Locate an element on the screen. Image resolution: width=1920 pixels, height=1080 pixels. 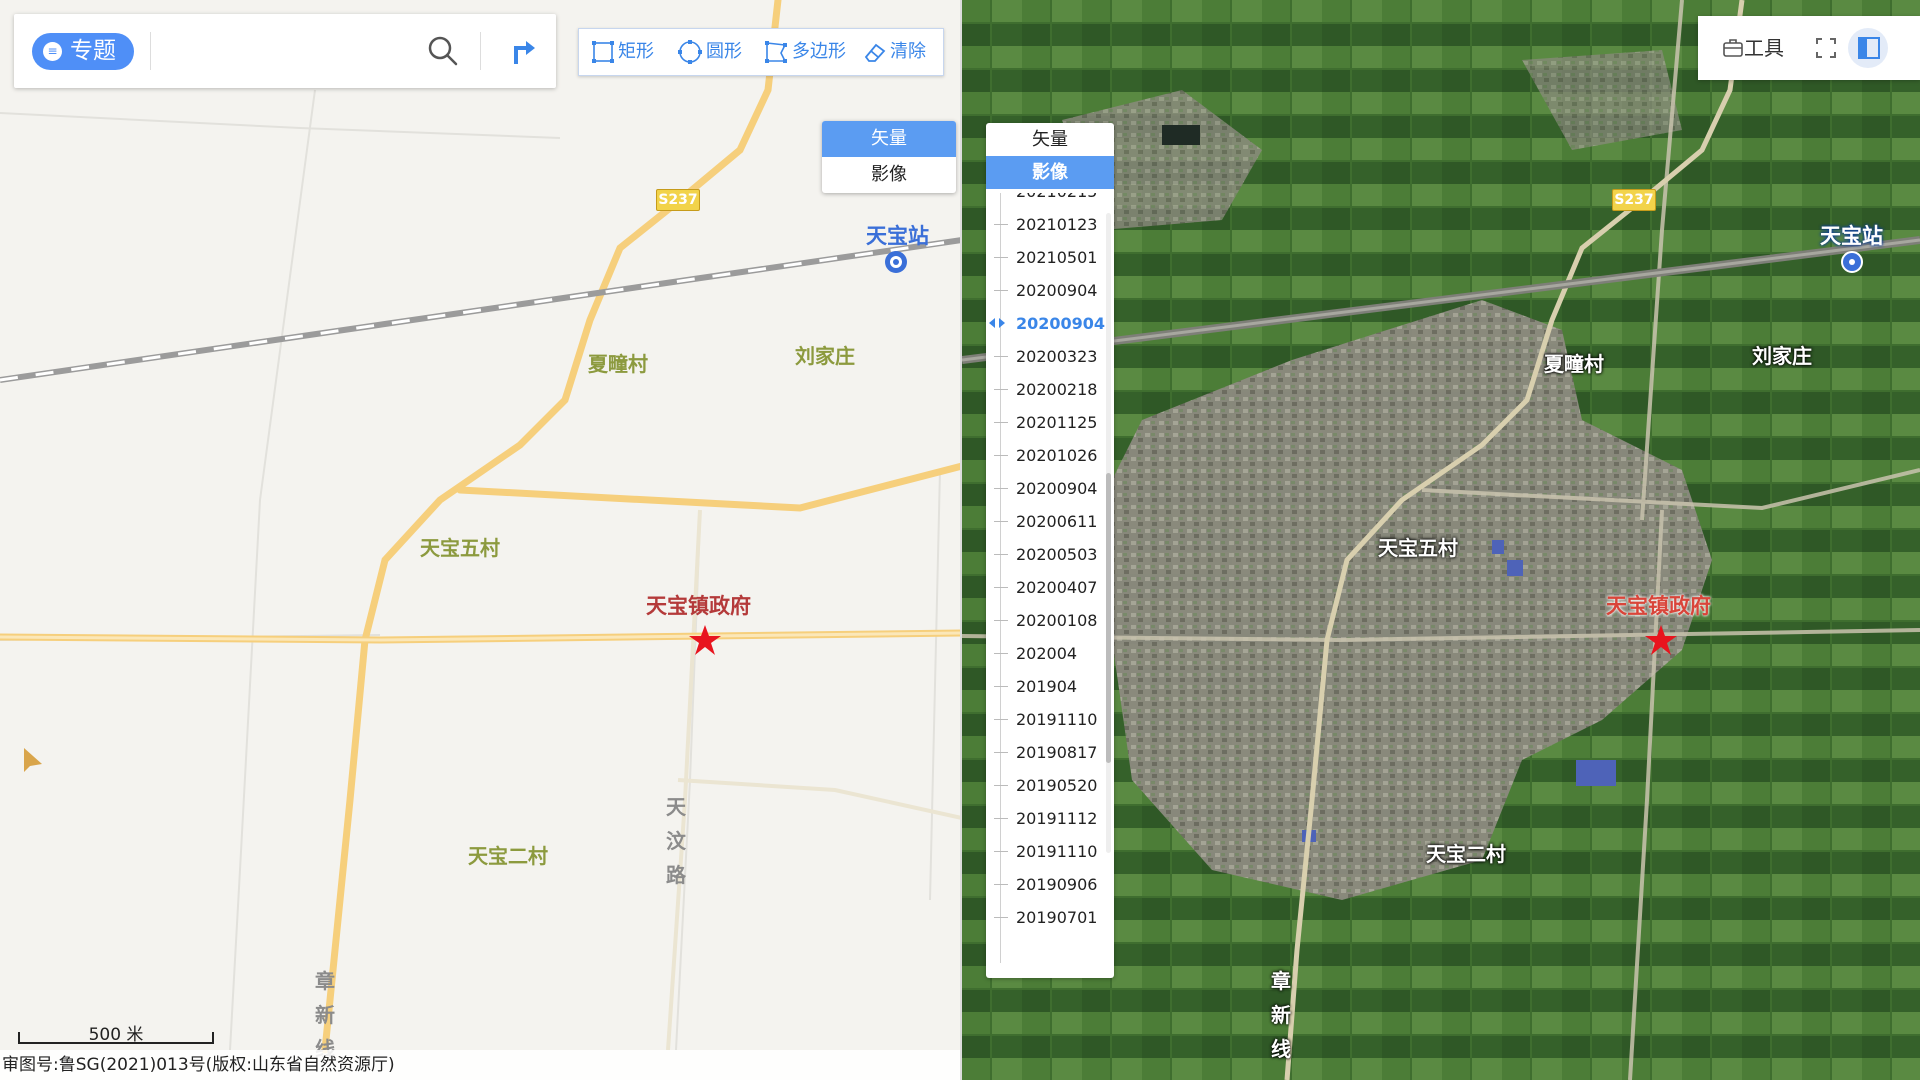
split-screen-icon is located at coordinates (1869, 48).